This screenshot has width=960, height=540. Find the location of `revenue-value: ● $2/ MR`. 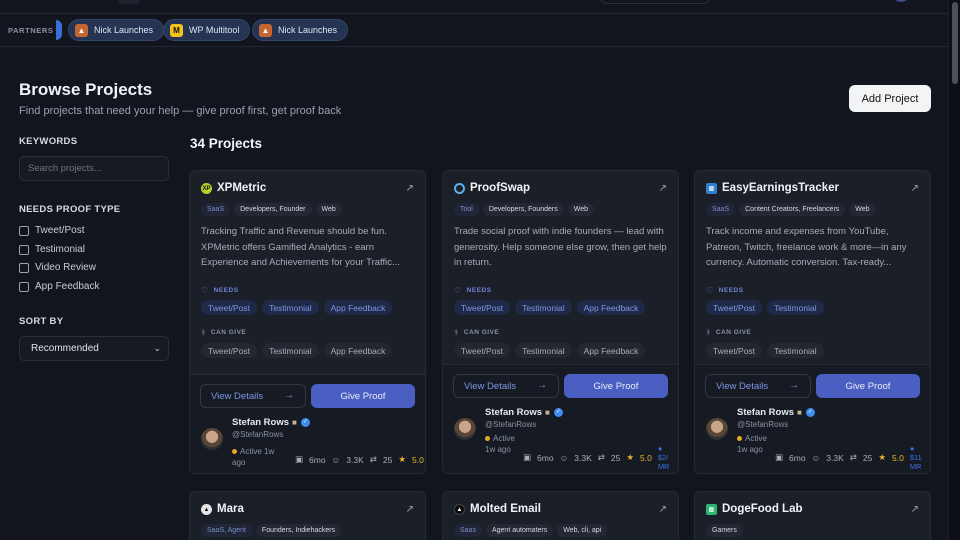

revenue-value: ● $2/ MR is located at coordinates (663, 457).